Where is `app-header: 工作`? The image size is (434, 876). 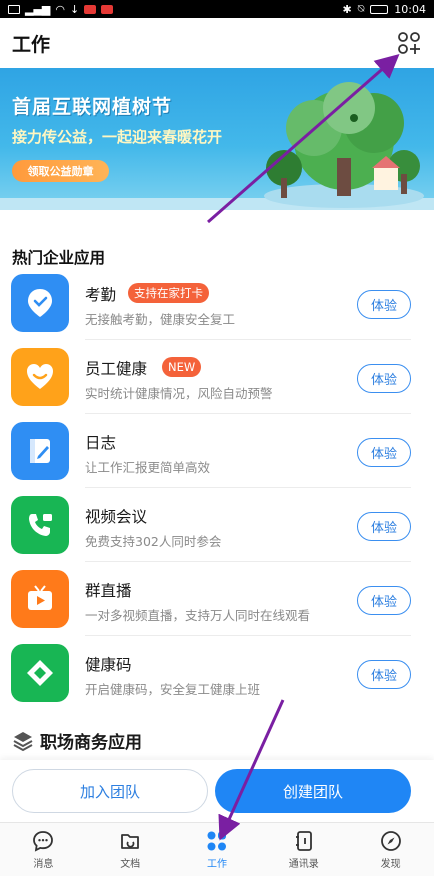 app-header: 工作 is located at coordinates (217, 43).